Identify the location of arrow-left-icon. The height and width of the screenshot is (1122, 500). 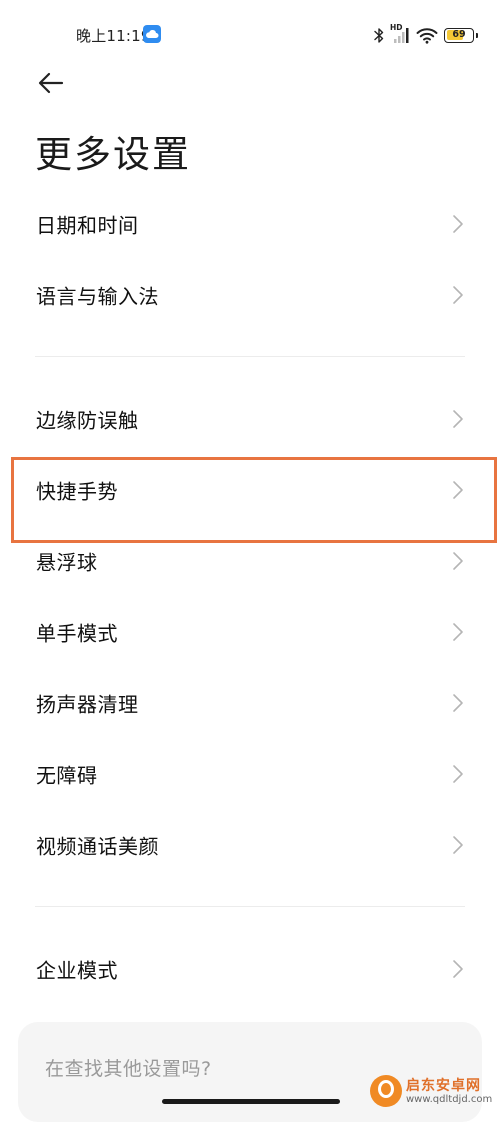
(51, 83).